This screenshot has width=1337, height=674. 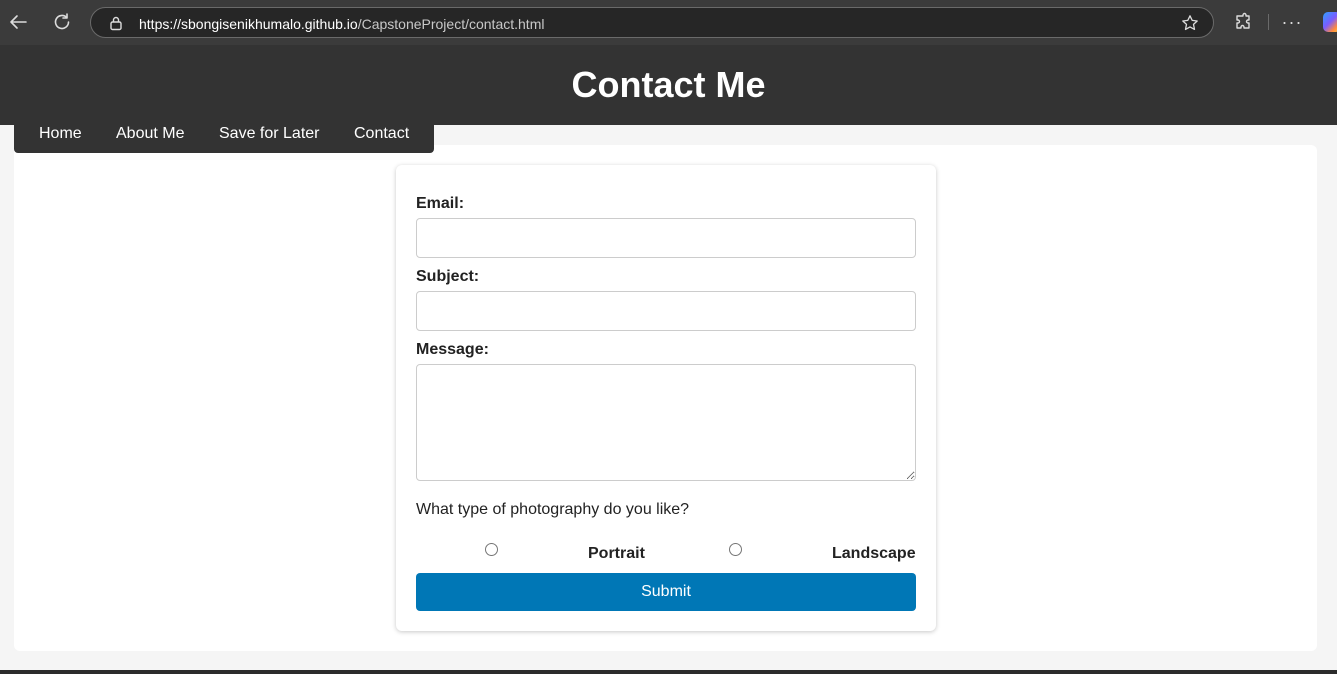 I want to click on more-icon: ···, so click(x=1292, y=22).